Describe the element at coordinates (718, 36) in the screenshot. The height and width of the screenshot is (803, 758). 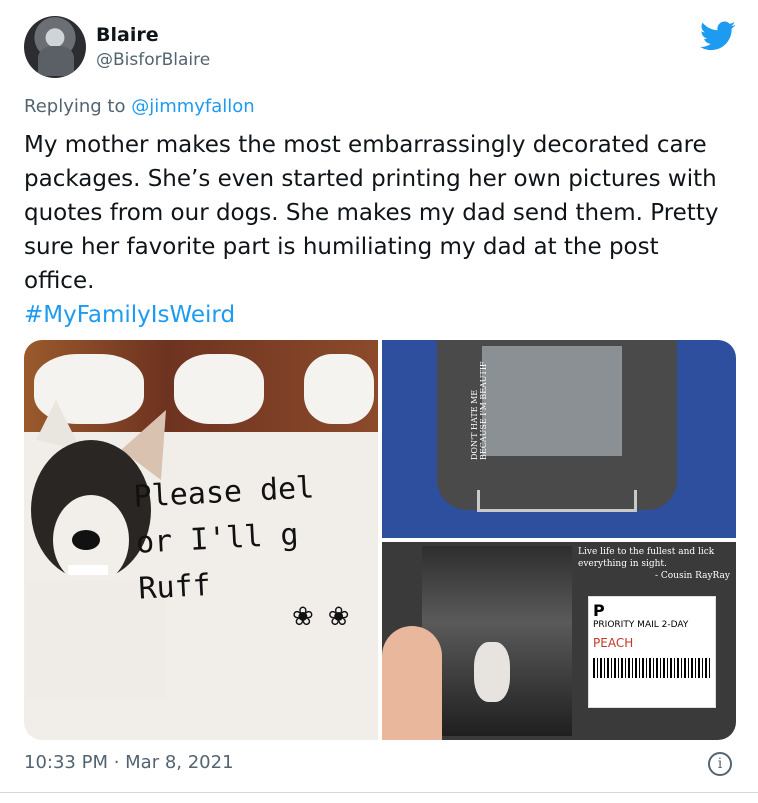
I see `twitter-bird-icon` at that location.